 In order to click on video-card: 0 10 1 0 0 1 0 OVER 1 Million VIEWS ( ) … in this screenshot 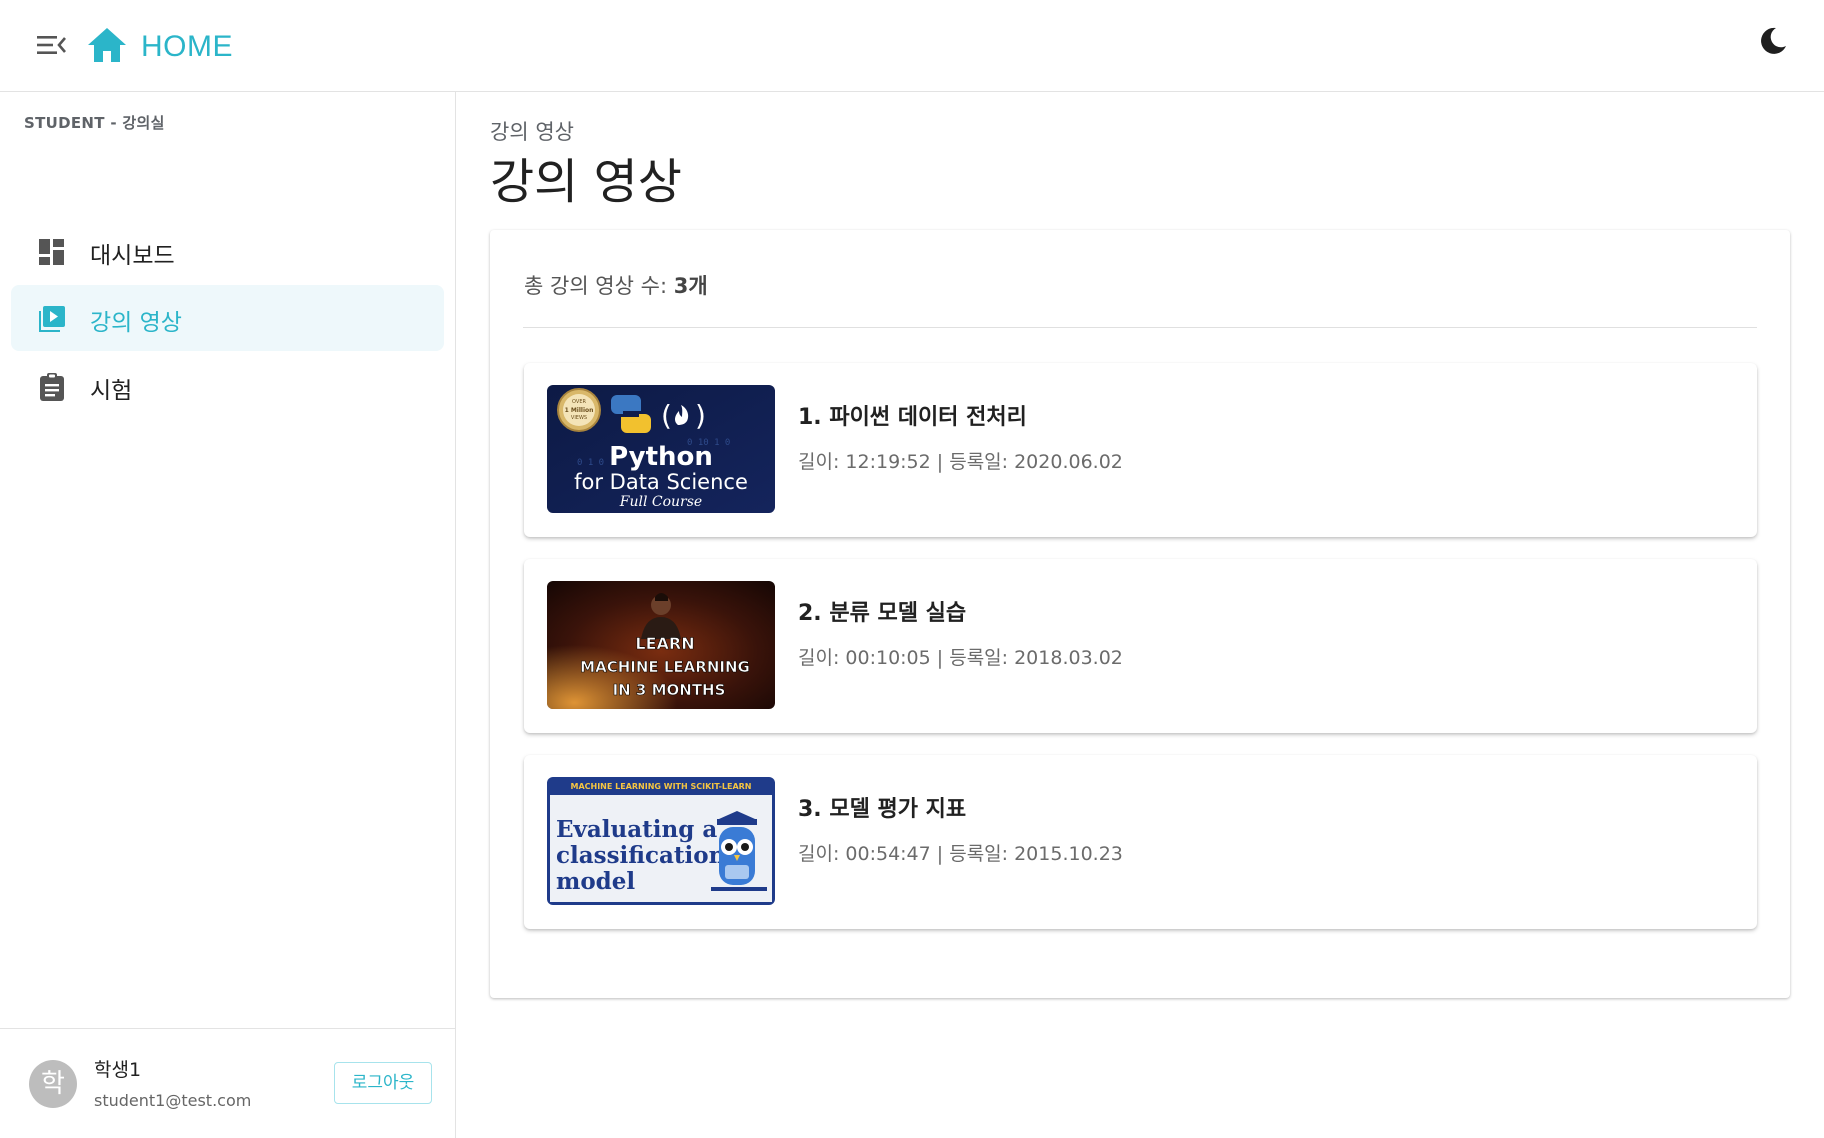, I will do `click(1140, 450)`.